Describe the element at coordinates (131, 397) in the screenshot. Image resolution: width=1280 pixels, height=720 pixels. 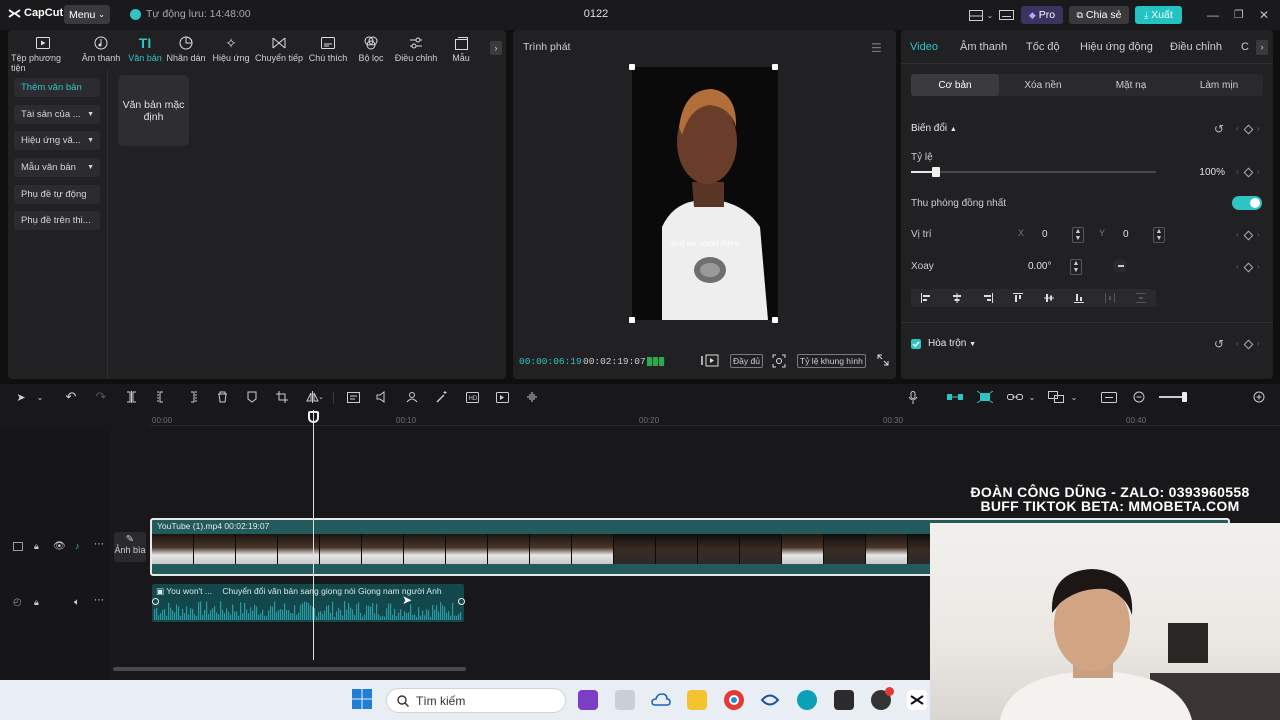
I see `split-icon` at that location.